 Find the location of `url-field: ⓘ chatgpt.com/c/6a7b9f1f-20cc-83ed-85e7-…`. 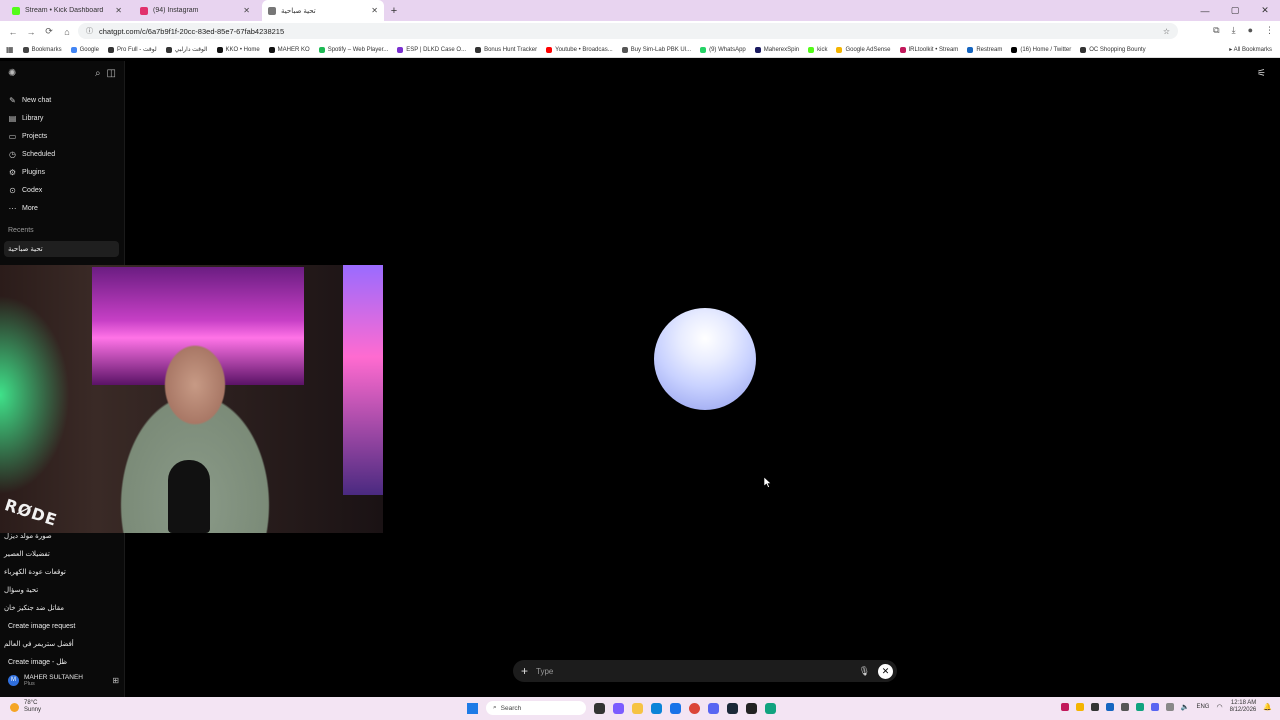

url-field: ⓘ chatgpt.com/c/6a7b9f1f-20cc-83ed-85e7-… is located at coordinates (628, 31).